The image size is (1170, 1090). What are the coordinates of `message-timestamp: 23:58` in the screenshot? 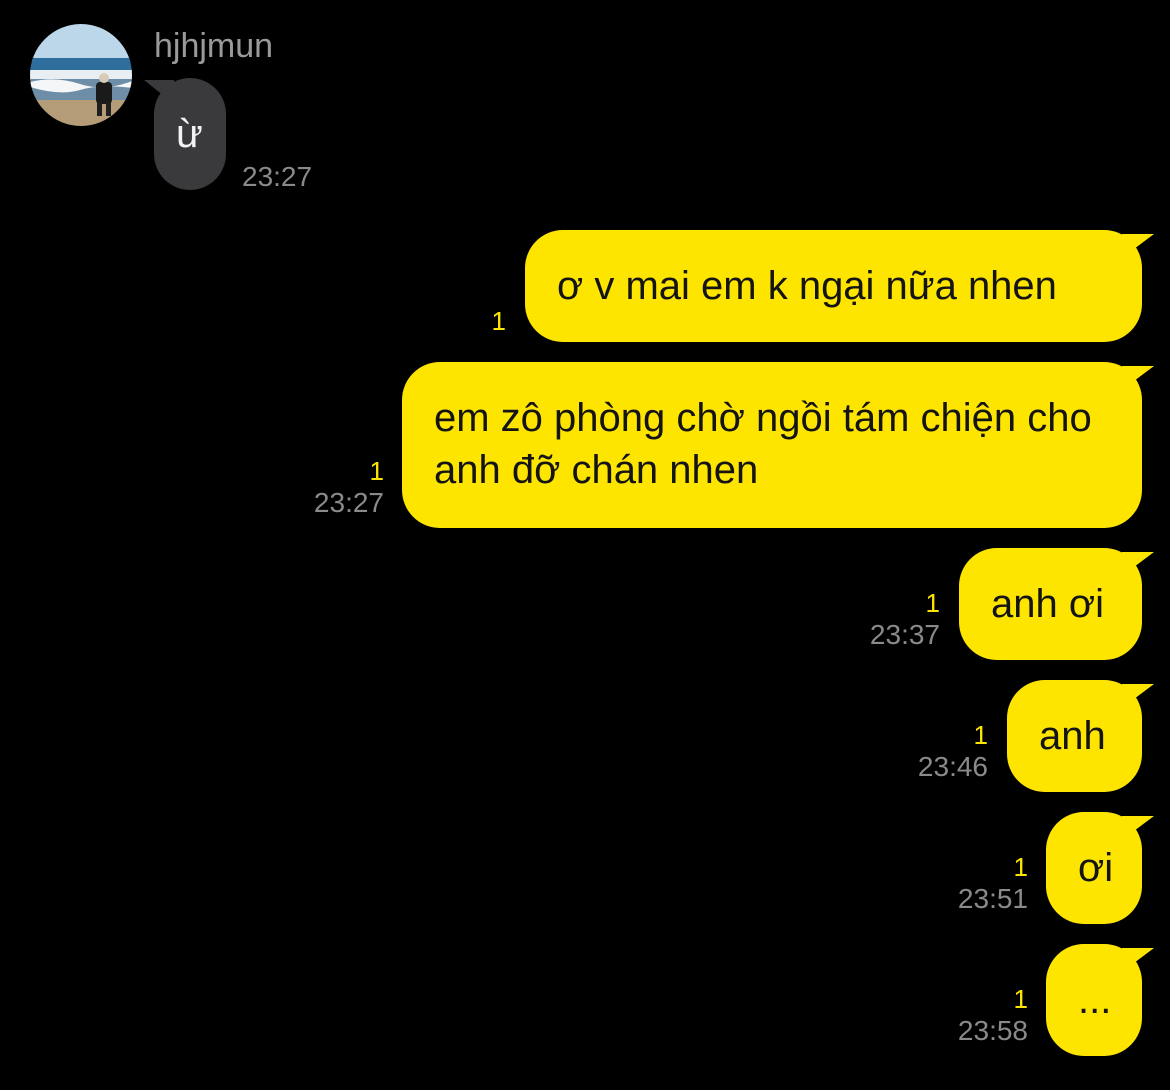 It's located at (992, 1030).